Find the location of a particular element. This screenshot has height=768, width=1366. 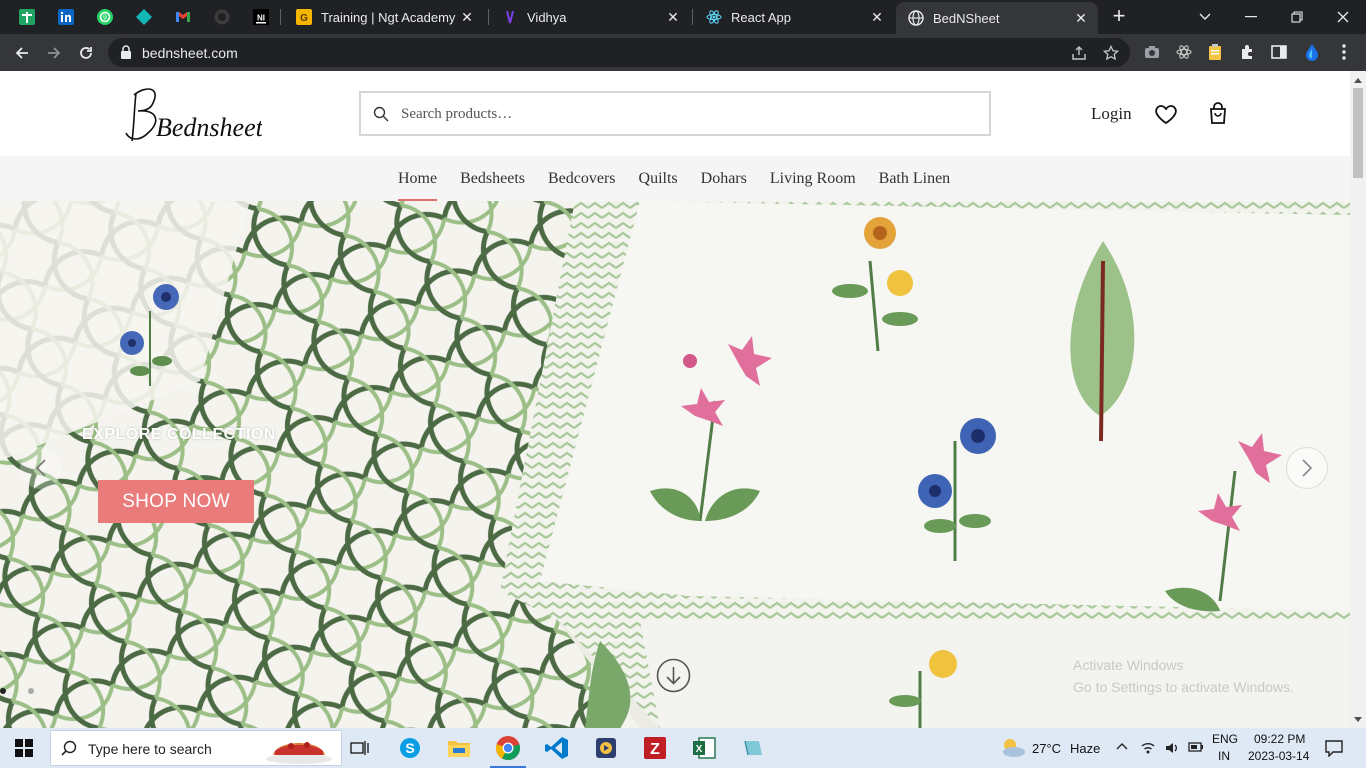

nav-item-bath-linen: Bath Linen is located at coordinates (915, 178).